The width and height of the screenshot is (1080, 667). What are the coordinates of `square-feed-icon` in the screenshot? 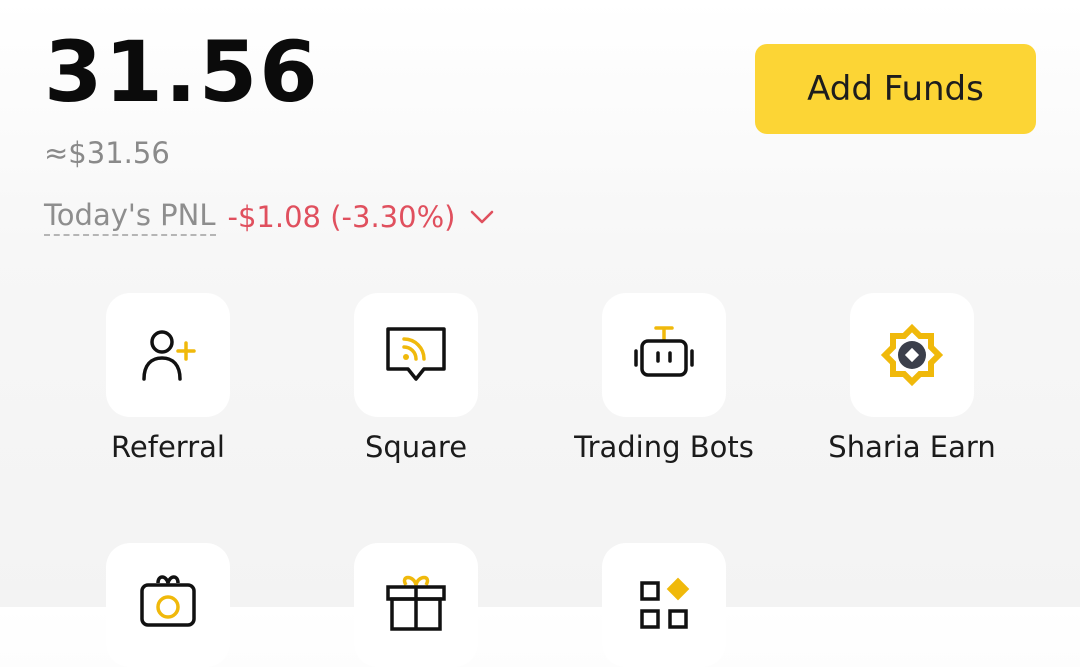 It's located at (416, 354).